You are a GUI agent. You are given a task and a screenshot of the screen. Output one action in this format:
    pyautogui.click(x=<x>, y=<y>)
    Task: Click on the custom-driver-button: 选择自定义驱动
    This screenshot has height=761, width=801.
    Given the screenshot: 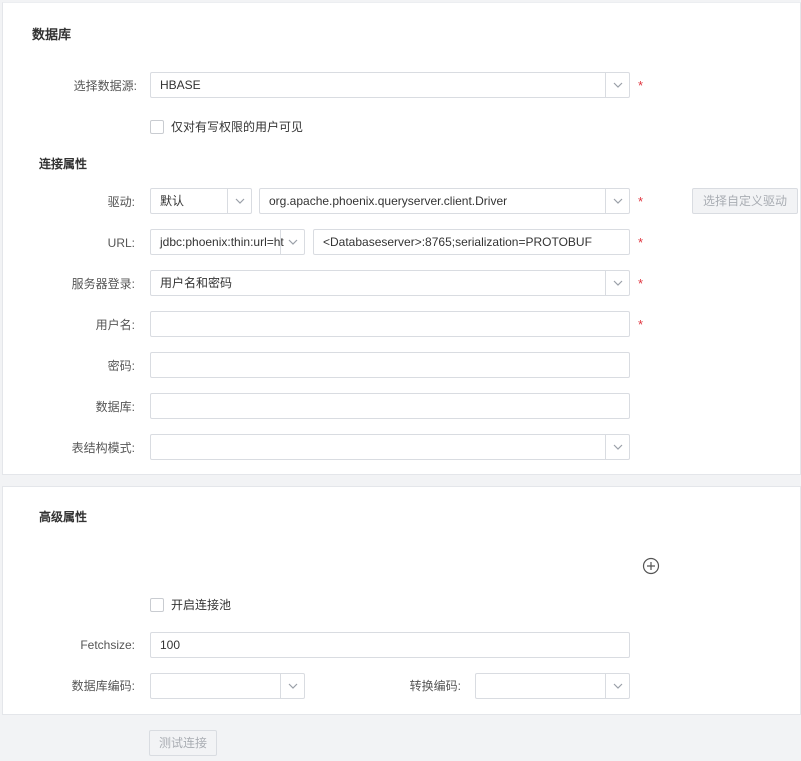 What is the action you would take?
    pyautogui.click(x=745, y=201)
    